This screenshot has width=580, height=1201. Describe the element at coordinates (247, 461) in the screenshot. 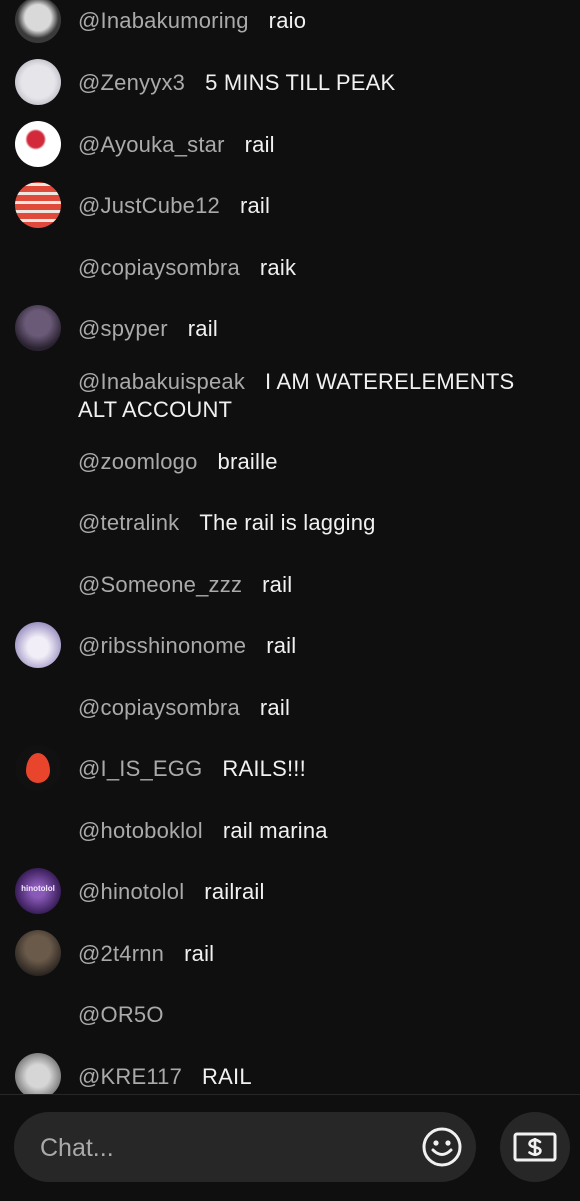

I see `message-text: braille` at that location.